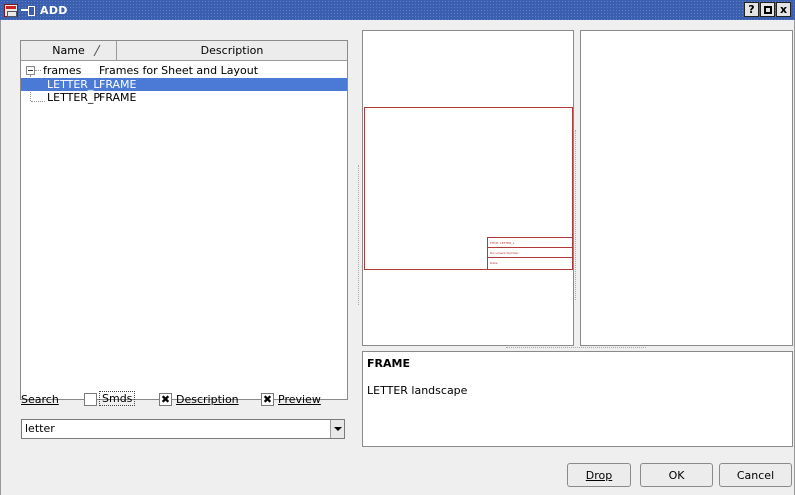 This screenshot has height=495, width=795. I want to click on close-button: x, so click(783, 9).